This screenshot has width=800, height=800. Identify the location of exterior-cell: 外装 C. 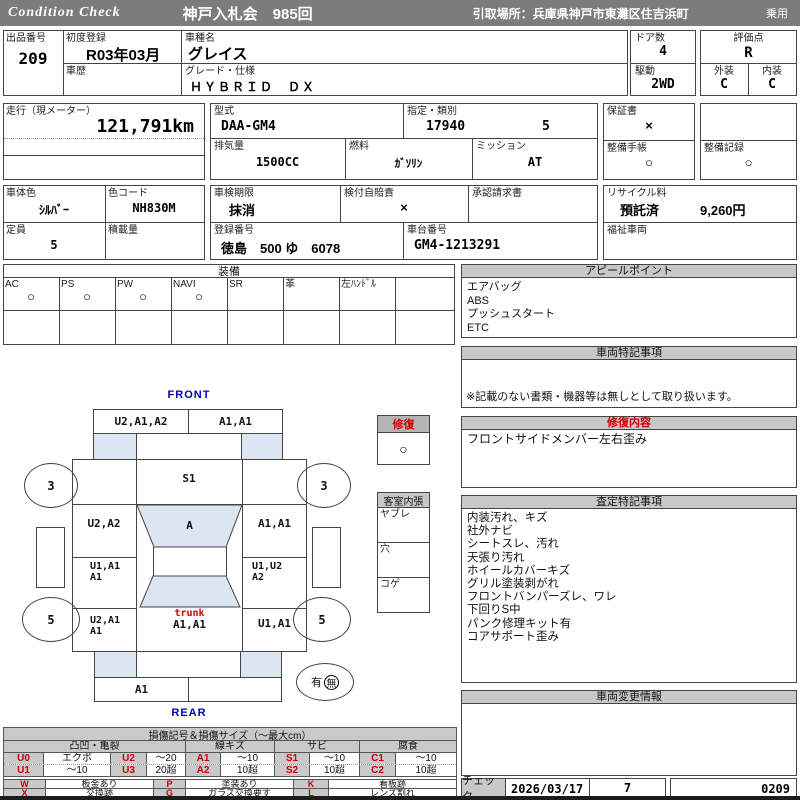
(725, 79).